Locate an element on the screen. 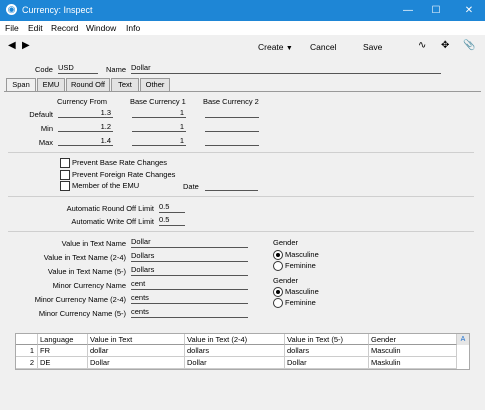  menu-info: Info is located at coordinates (133, 28).